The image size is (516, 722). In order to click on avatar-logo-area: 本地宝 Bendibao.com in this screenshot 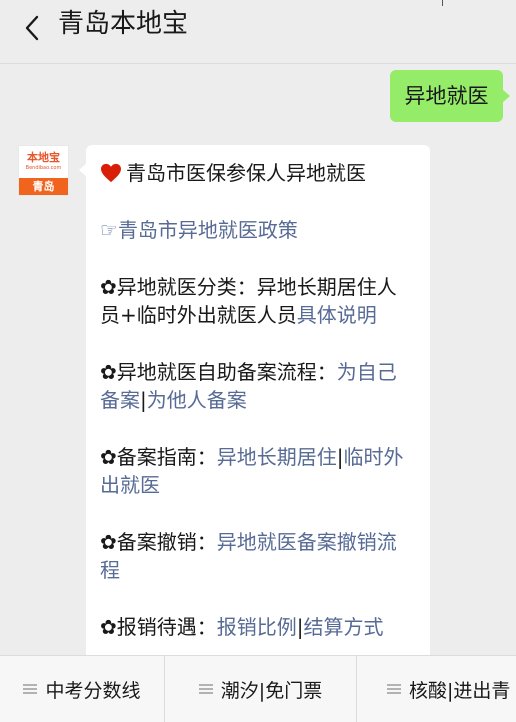, I will do `click(43, 162)`.